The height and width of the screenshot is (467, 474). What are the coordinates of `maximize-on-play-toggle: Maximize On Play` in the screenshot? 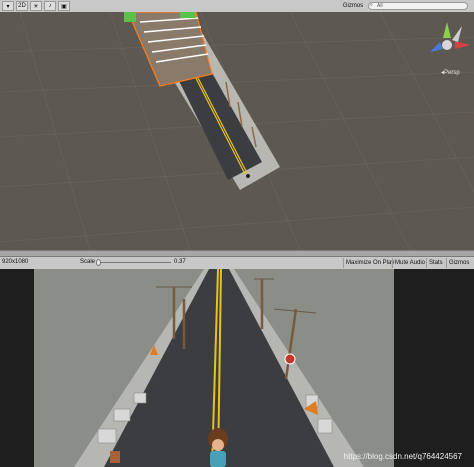 It's located at (369, 263).